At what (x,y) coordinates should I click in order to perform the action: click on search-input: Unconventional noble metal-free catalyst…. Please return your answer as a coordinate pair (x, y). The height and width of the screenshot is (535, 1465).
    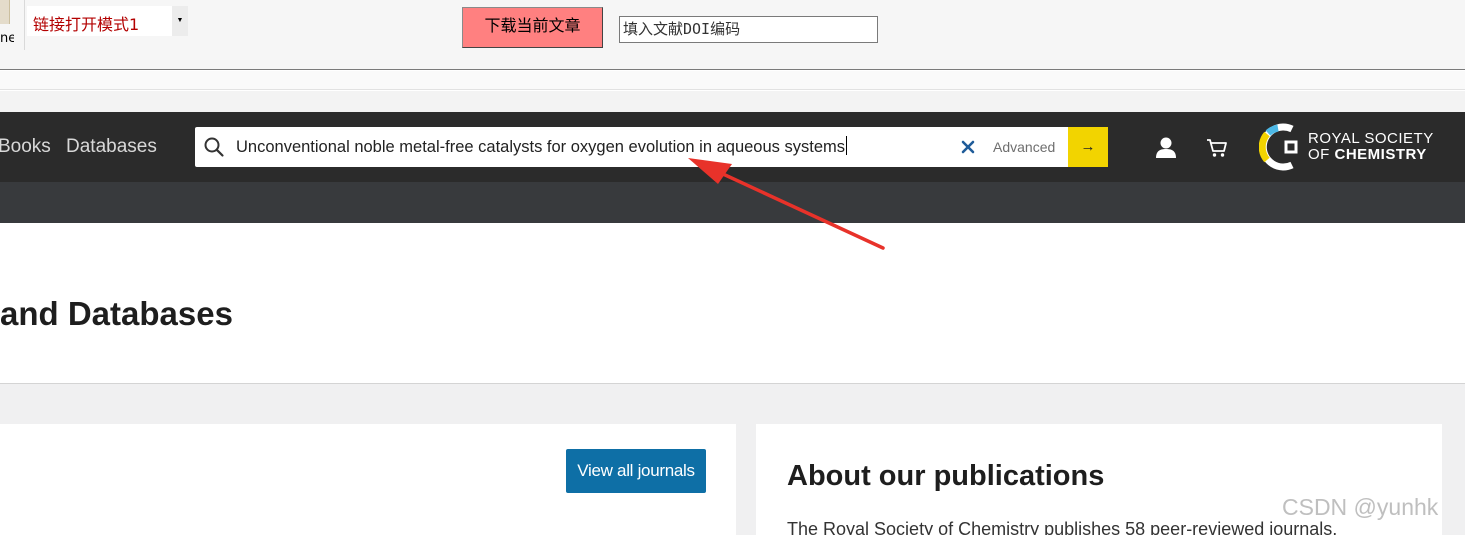
    Looking at the image, I should click on (542, 146).